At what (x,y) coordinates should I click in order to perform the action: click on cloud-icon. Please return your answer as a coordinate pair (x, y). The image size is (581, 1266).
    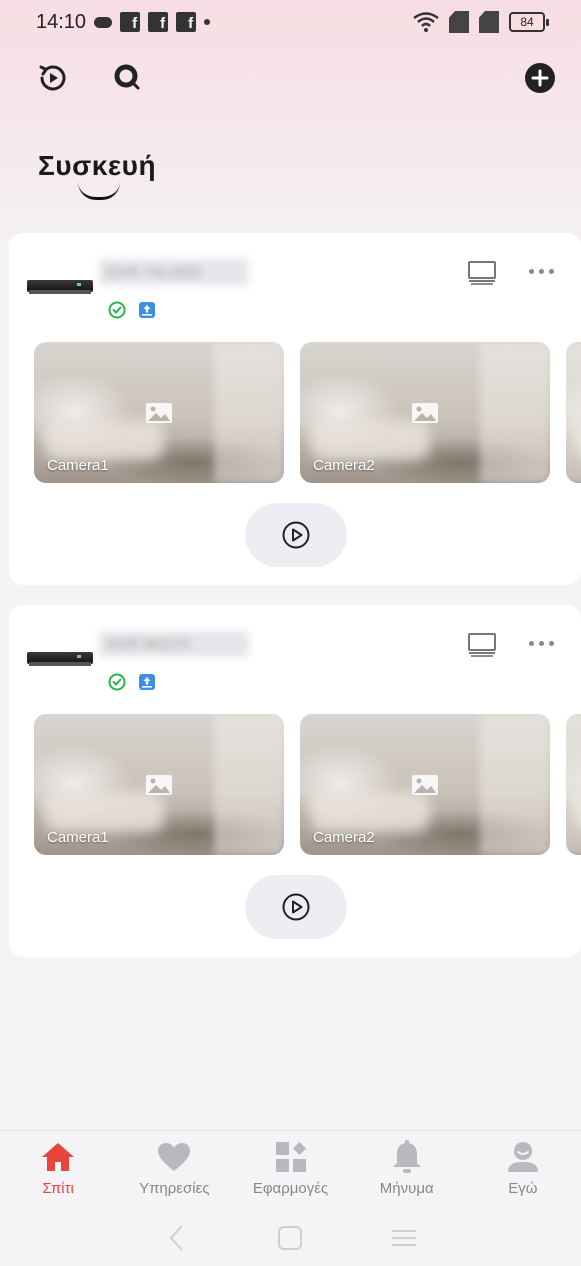
    Looking at the image, I should click on (103, 22).